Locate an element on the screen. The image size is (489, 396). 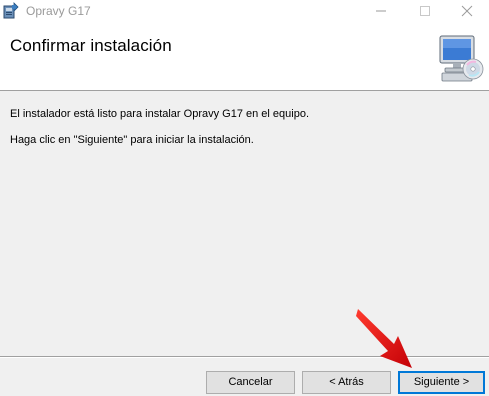
computer-cd-icon is located at coordinates (461, 58).